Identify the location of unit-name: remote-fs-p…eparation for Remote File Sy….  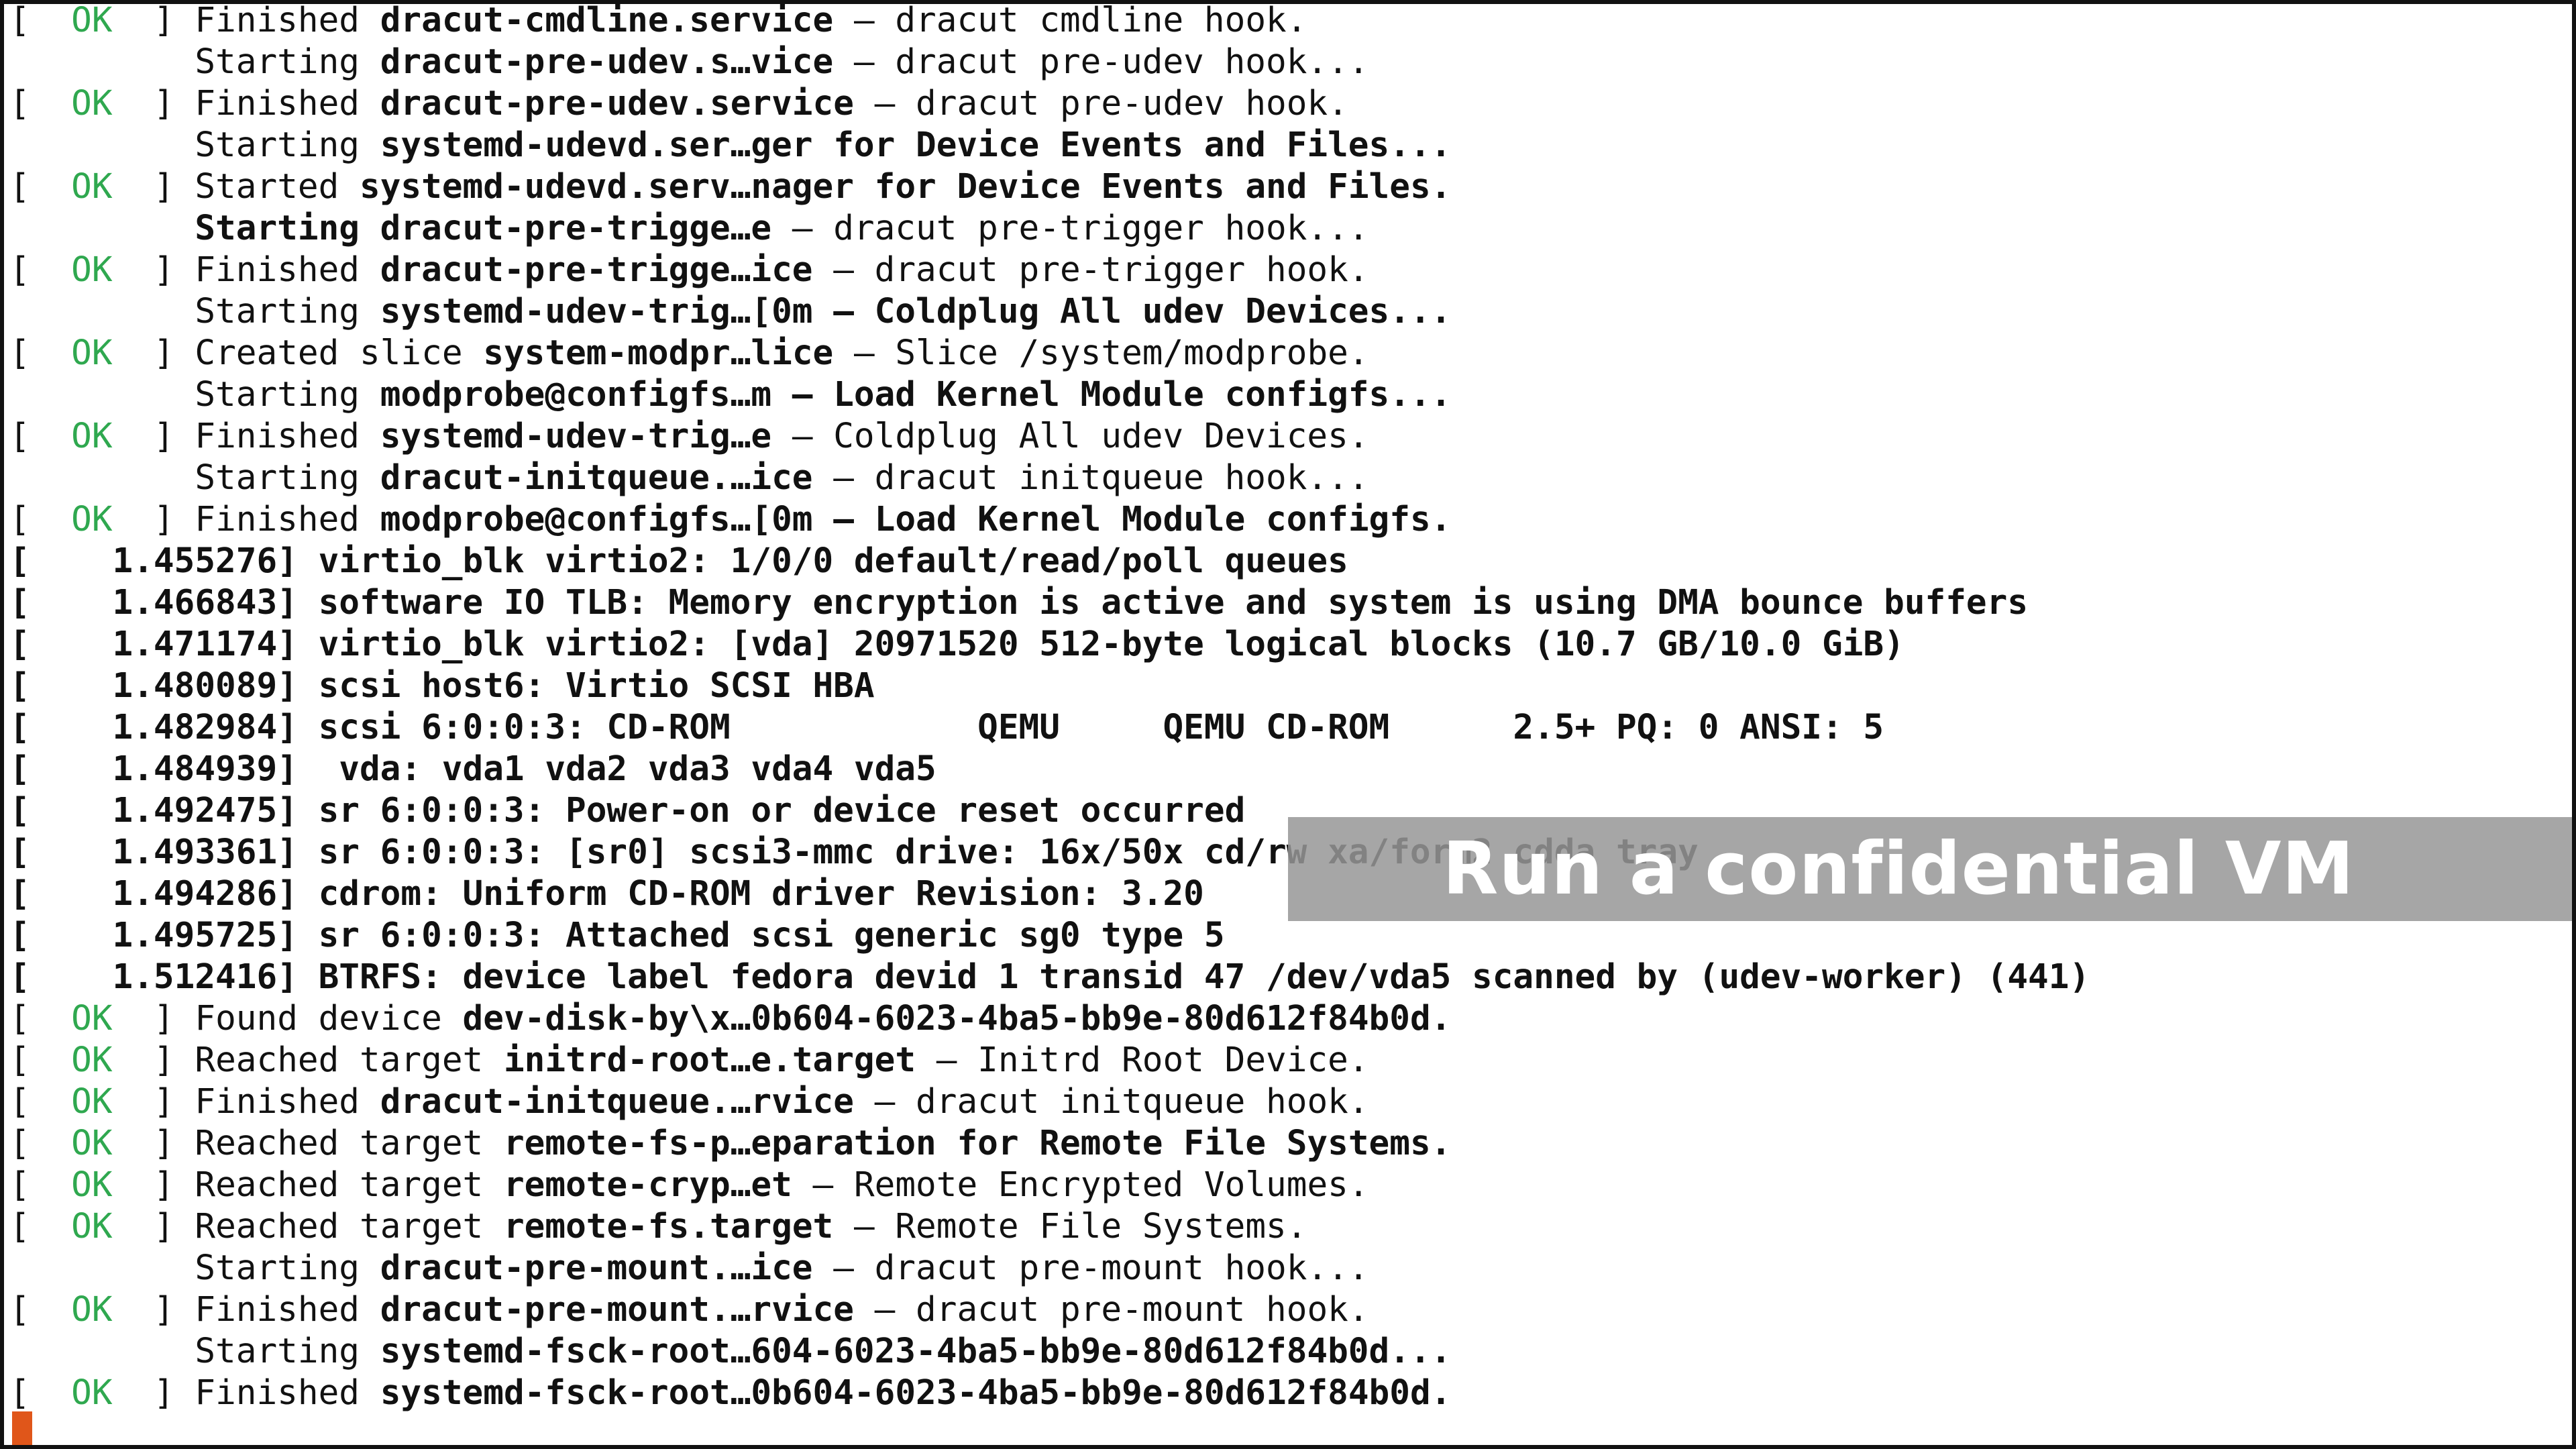
(977, 1143).